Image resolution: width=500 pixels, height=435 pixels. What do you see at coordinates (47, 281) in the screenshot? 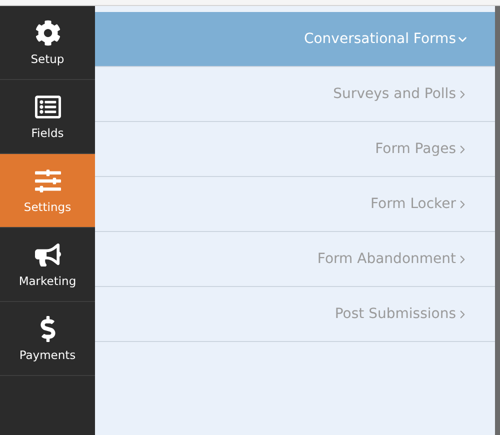
I see `sidebar-item-label: Marketing` at bounding box center [47, 281].